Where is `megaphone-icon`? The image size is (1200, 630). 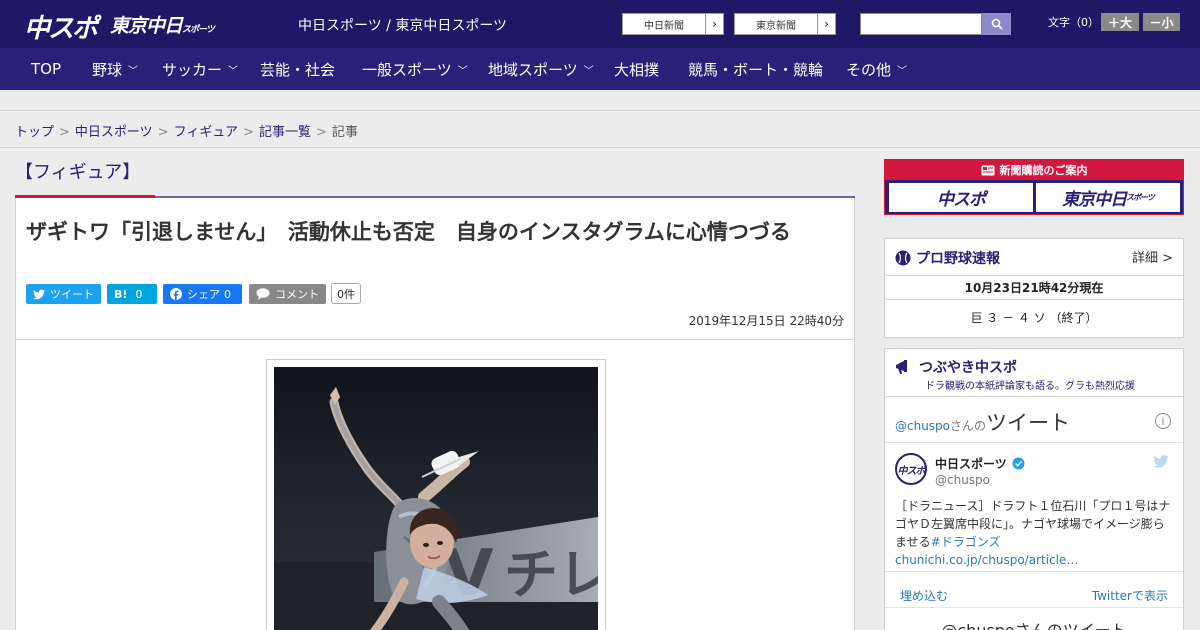 megaphone-icon is located at coordinates (901, 367).